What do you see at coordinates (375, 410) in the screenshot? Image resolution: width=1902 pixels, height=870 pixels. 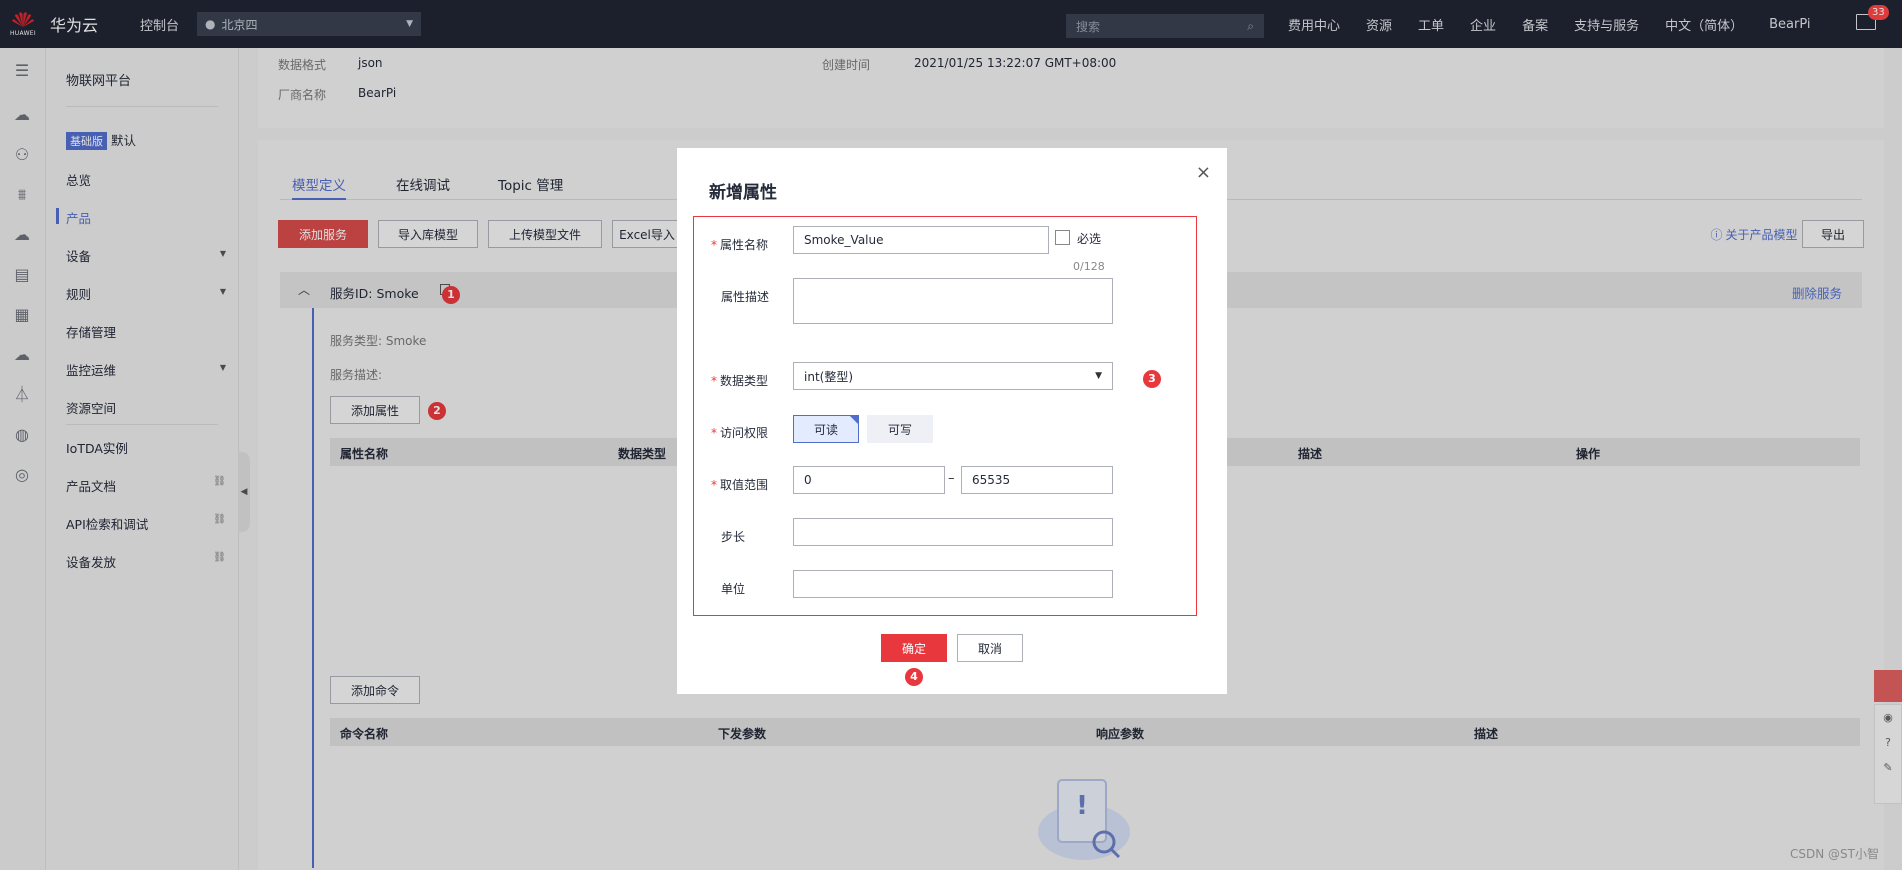 I see `add-property-button: 添加属性` at bounding box center [375, 410].